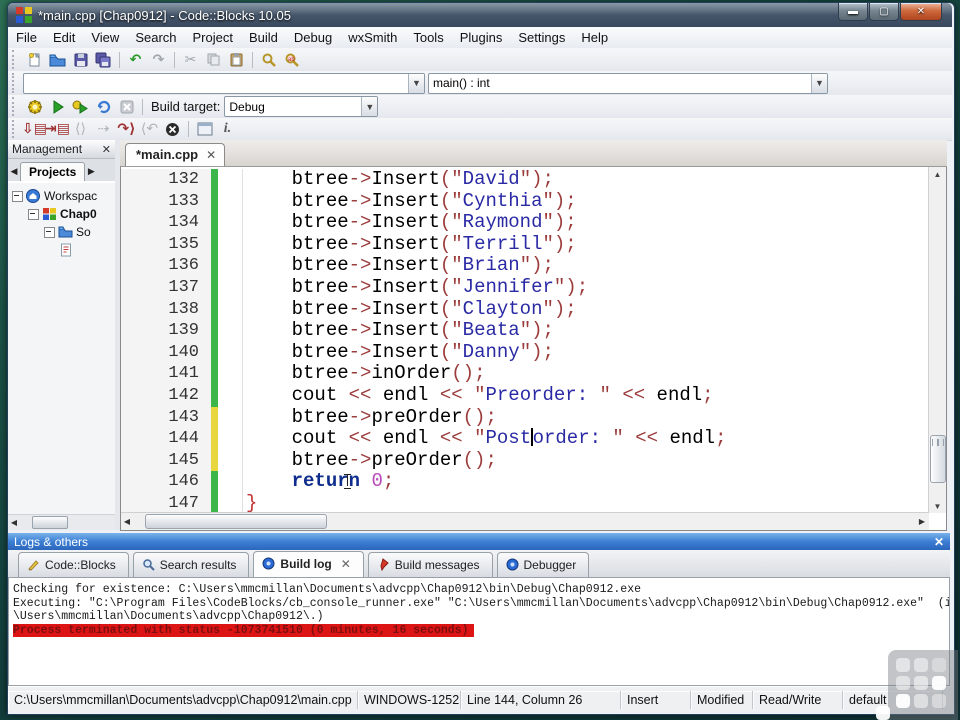 The height and width of the screenshot is (720, 960). What do you see at coordinates (656, 700) in the screenshot?
I see `status-insert-mode: Insert` at bounding box center [656, 700].